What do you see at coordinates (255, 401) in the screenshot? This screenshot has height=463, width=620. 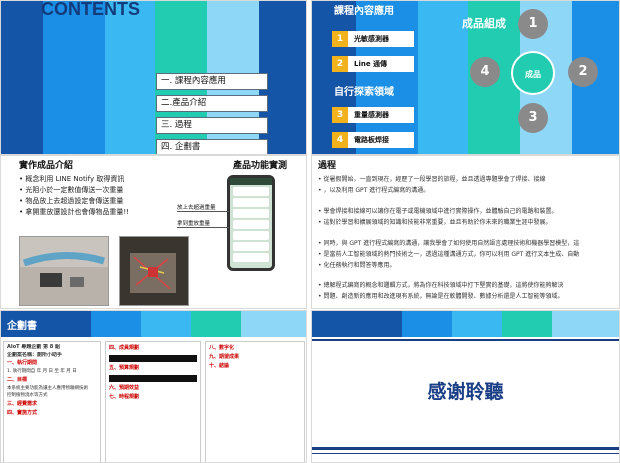 I see `plan-page-3: 八、數字化 九、期望成果 十、結論` at bounding box center [255, 401].